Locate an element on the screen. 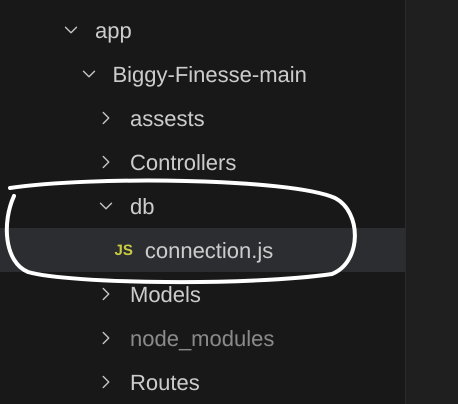 Image resolution: width=458 pixels, height=404 pixels. item-label: Models is located at coordinates (165, 294).